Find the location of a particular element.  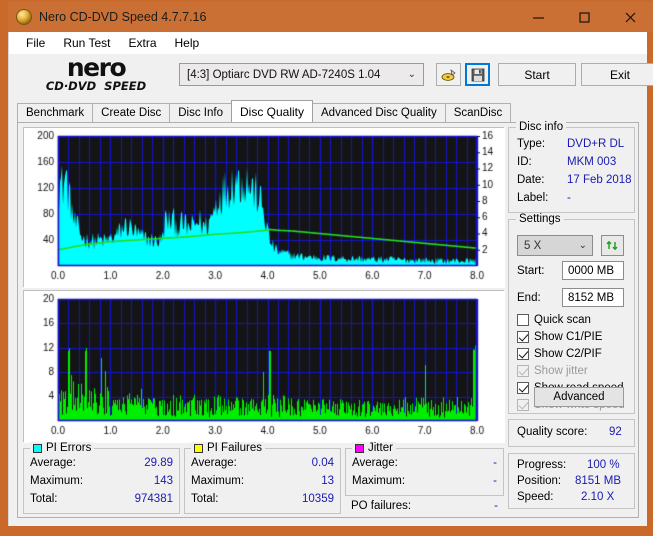

close-button is located at coordinates (630, 17).